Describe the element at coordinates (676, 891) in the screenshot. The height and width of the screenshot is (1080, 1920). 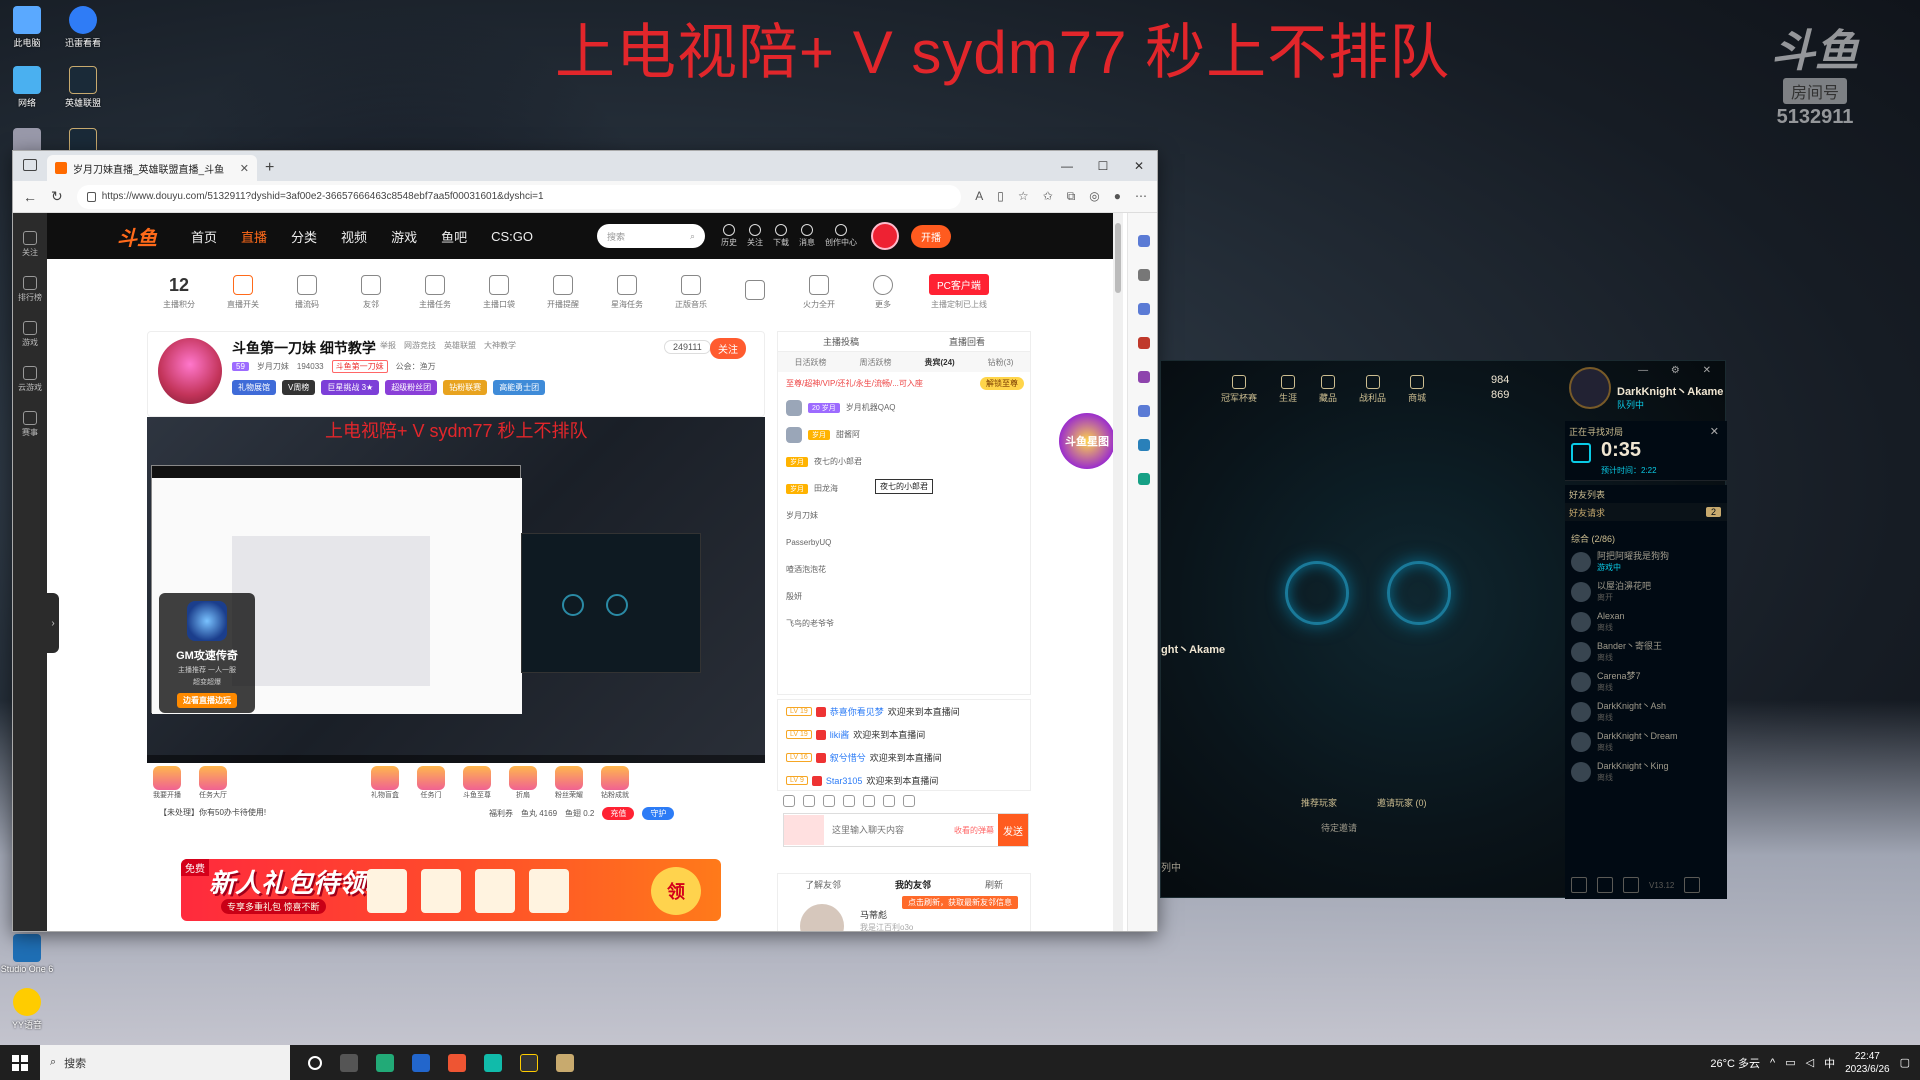
I see `banner-claim-button: 领` at that location.